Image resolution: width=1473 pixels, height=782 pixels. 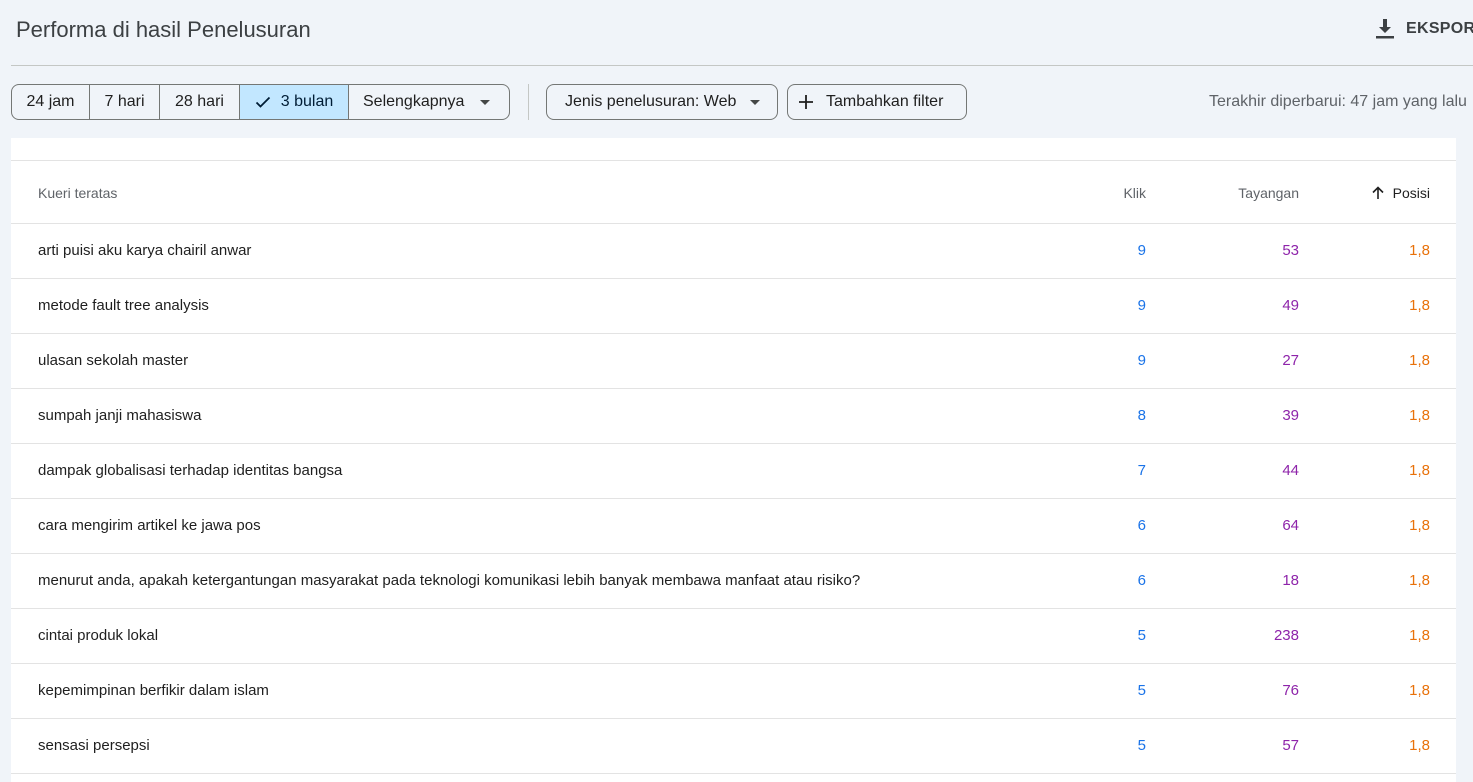 I want to click on header-divider, so click(x=742, y=65).